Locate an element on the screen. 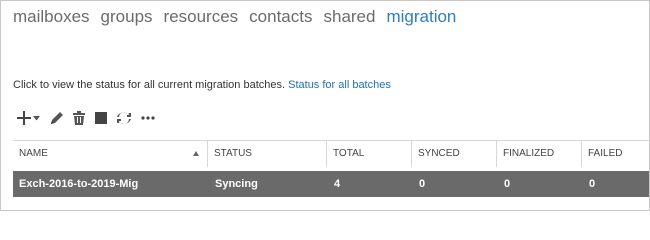 The width and height of the screenshot is (650, 240). status-for-all-batches-link: Status for all batches is located at coordinates (339, 85).